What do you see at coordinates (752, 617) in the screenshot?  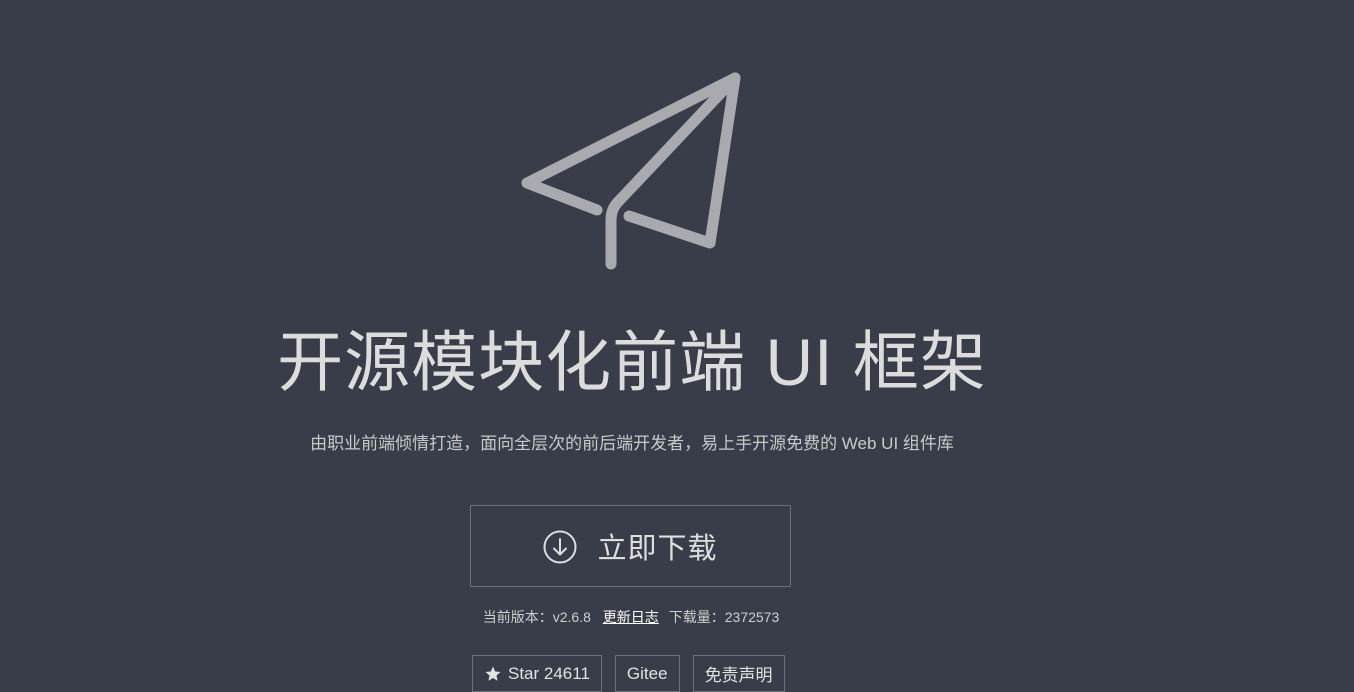 I see `downloads-count: 2372573` at bounding box center [752, 617].